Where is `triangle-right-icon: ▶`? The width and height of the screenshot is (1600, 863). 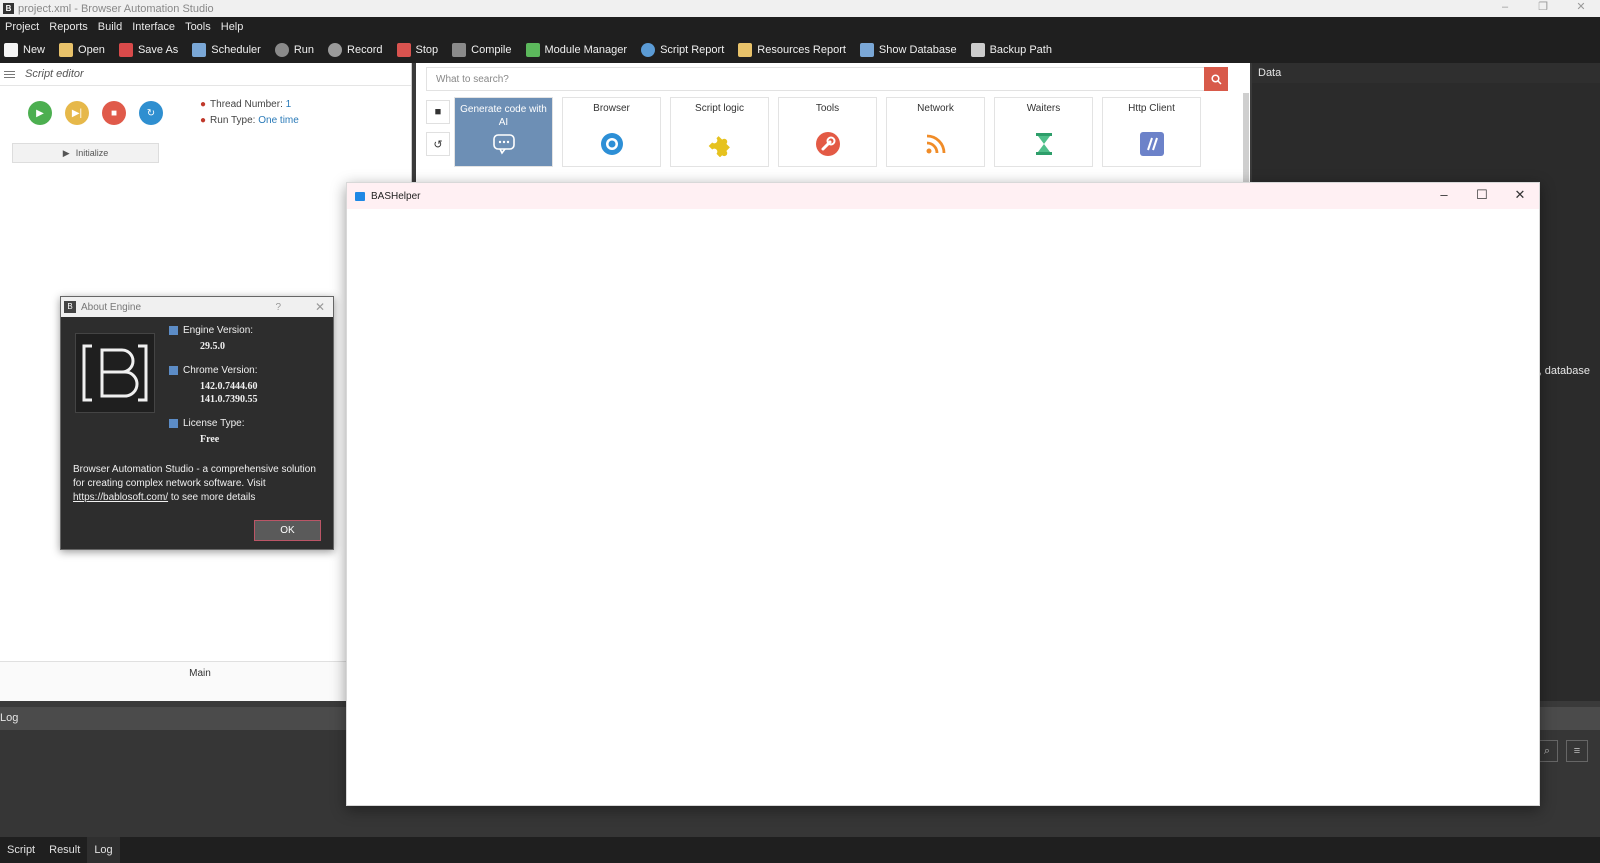 triangle-right-icon: ▶ is located at coordinates (66, 152).